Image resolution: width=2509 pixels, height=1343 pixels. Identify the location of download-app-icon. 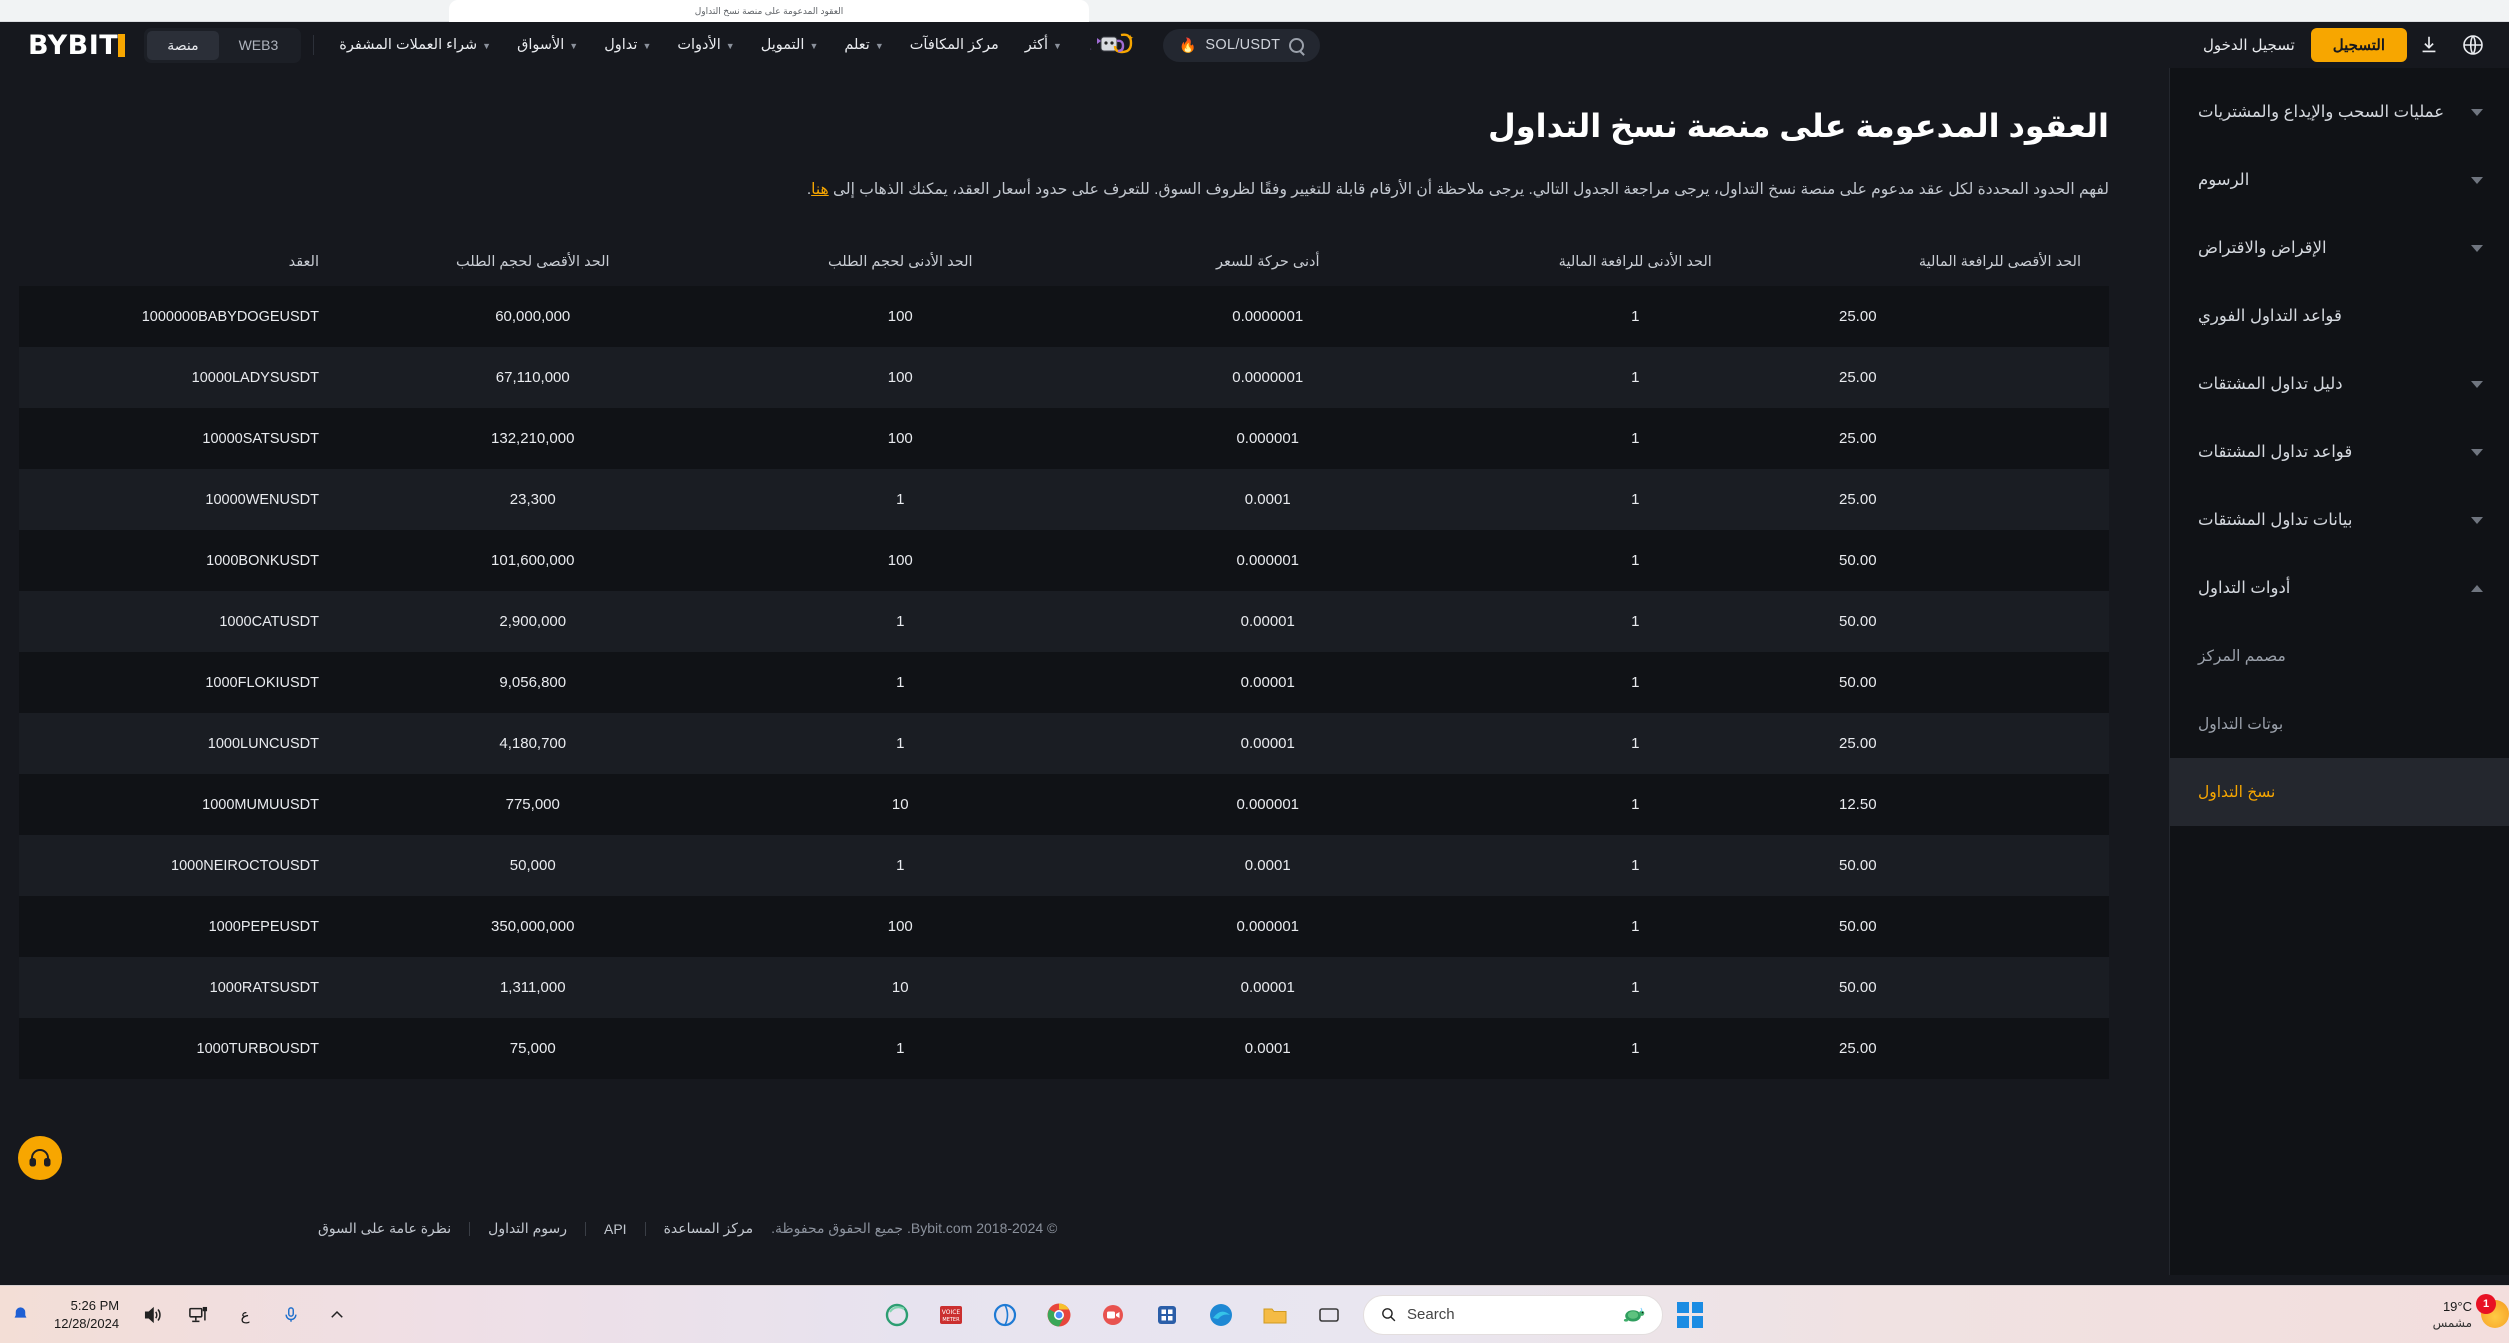
(2429, 45).